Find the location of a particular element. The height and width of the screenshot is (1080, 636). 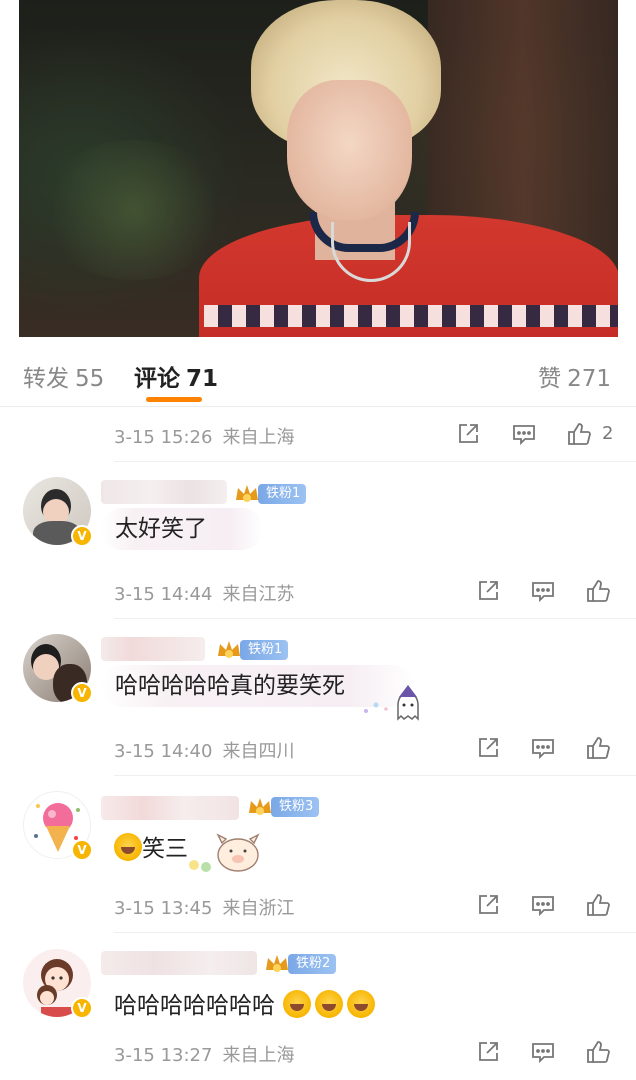

comment-meta: 3-15 14:44 来自江苏 is located at coordinates (204, 593).